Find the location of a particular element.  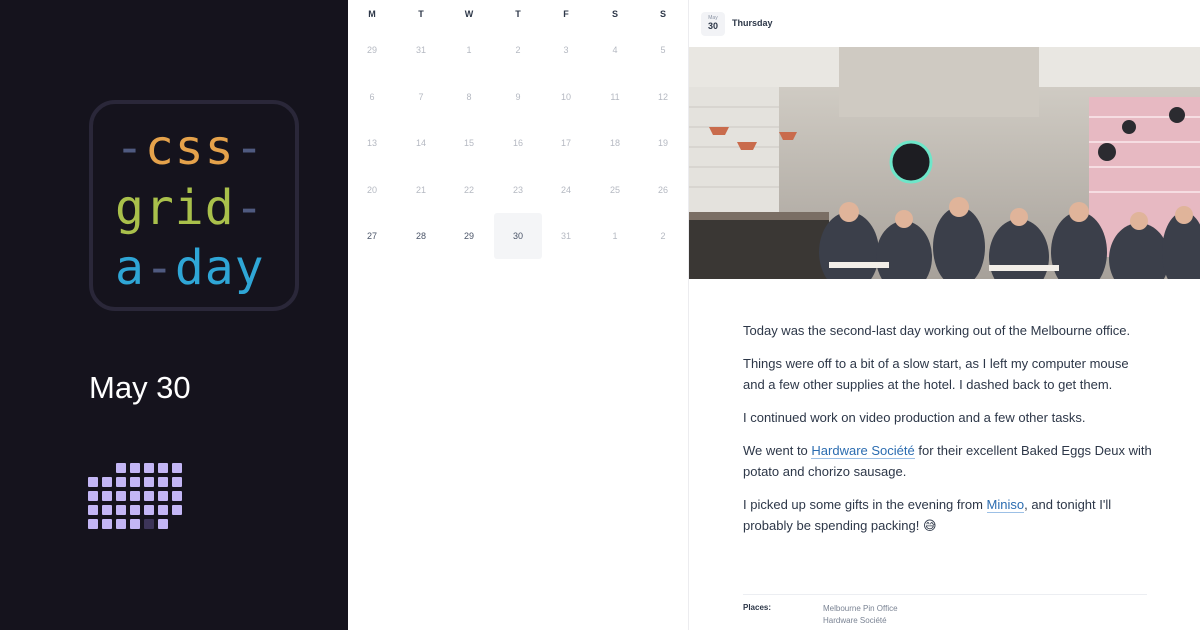

calendar-day: 25 is located at coordinates (614, 189).